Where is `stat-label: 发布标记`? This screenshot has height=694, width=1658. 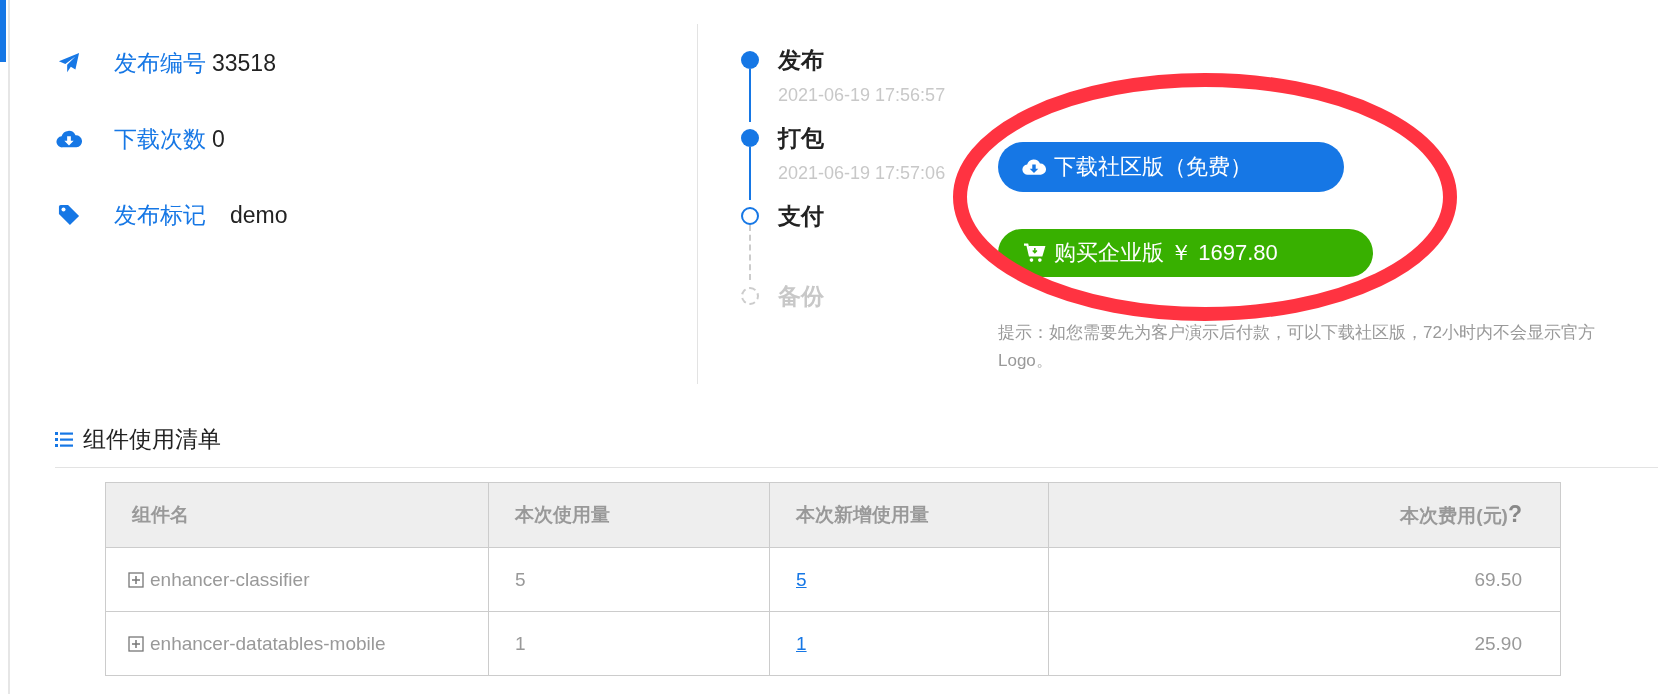
stat-label: 发布标记 is located at coordinates (160, 215).